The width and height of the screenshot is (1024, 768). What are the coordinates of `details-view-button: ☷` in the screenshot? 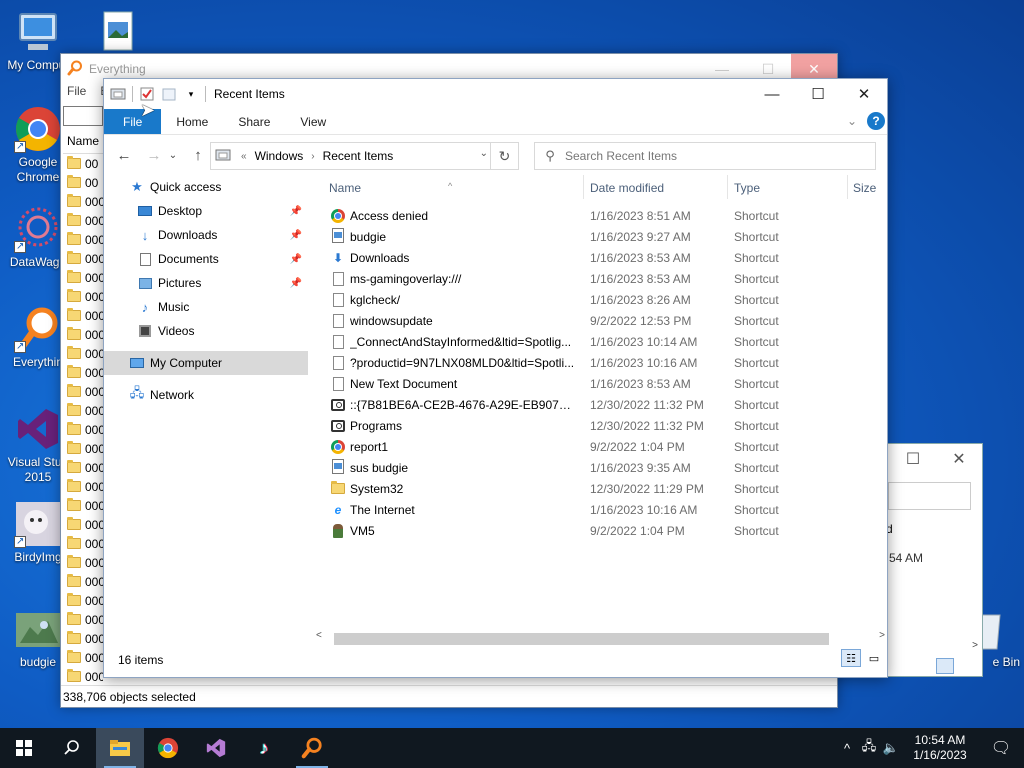 It's located at (851, 658).